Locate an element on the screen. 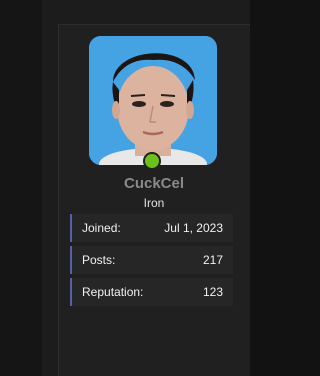  avatar-portrait is located at coordinates (153, 100).